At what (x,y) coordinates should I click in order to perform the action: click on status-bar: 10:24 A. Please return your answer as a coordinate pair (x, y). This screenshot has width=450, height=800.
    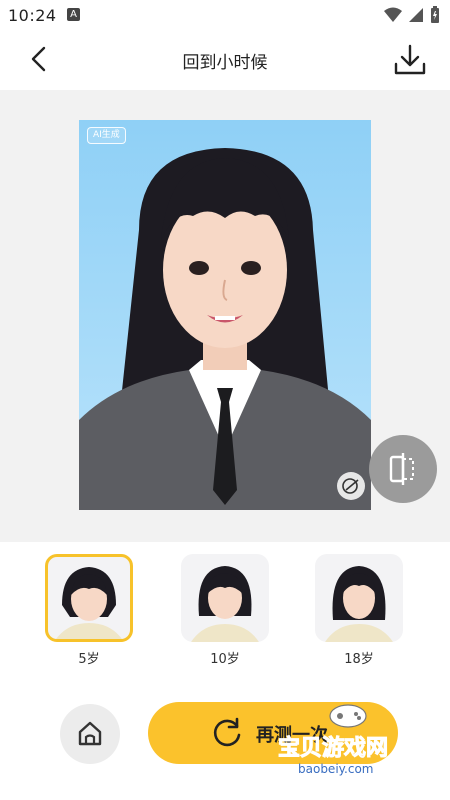
    Looking at the image, I should click on (225, 15).